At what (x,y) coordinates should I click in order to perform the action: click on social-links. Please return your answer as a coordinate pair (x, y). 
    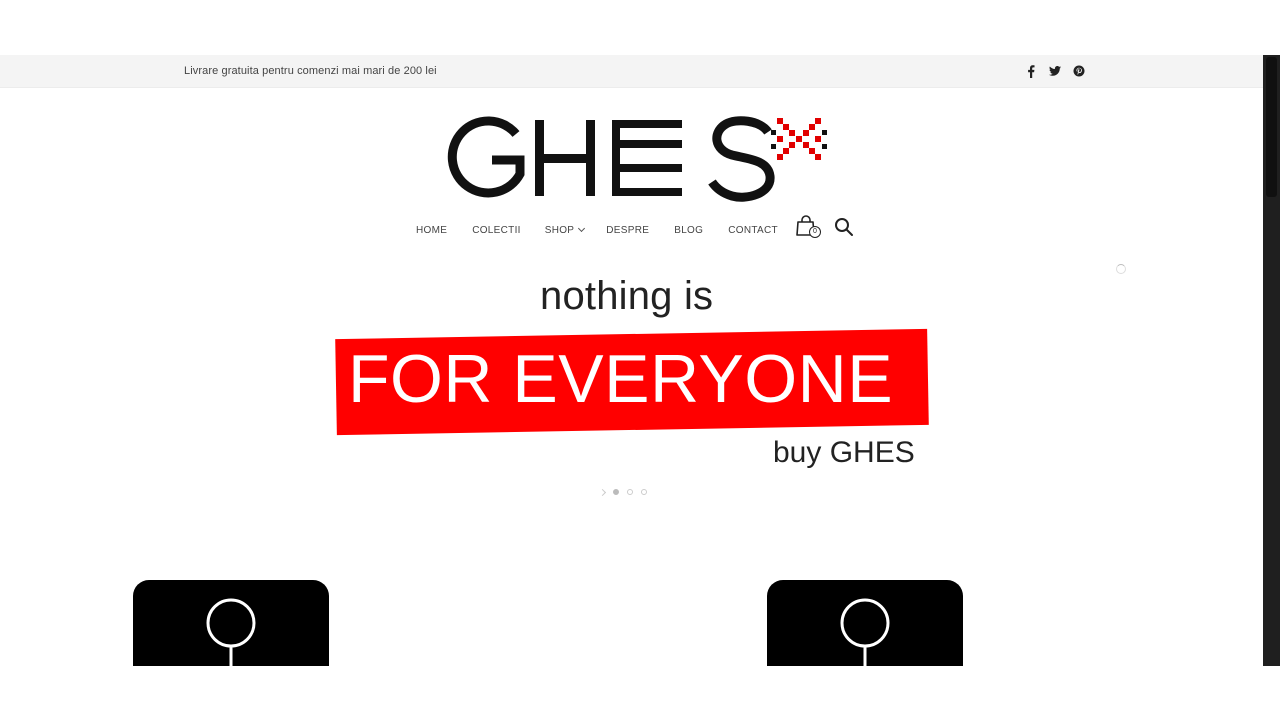
    Looking at the image, I should click on (1055, 71).